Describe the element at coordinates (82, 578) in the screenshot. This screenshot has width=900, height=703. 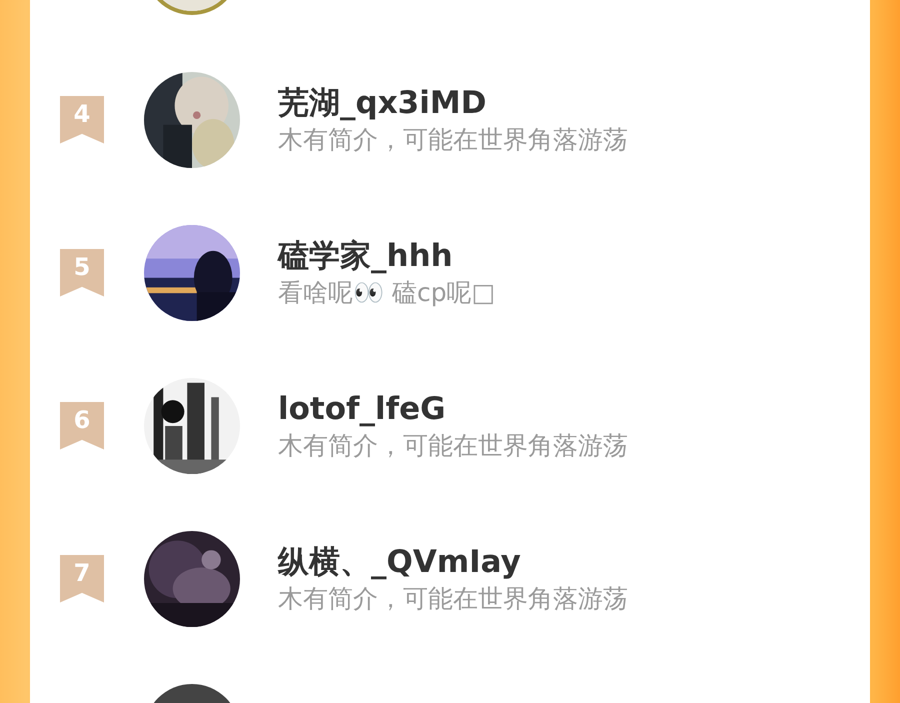
I see `rank-badge: 7` at that location.